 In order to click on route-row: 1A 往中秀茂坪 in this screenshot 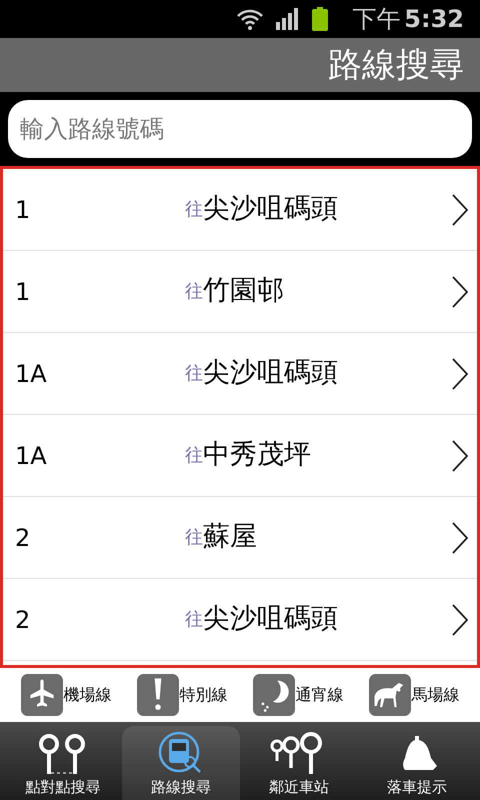, I will do `click(240, 456)`.